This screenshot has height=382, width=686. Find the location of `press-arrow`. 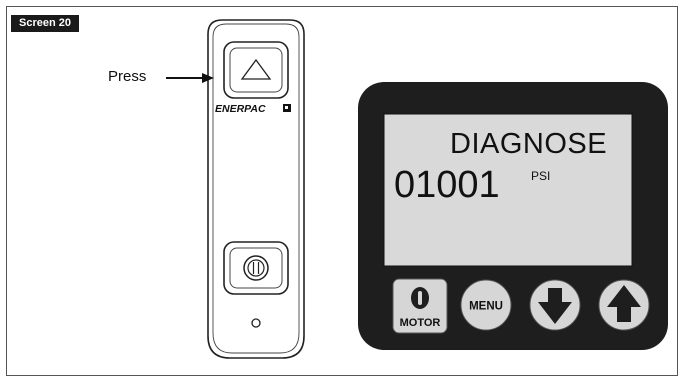

press-arrow is located at coordinates (190, 78).